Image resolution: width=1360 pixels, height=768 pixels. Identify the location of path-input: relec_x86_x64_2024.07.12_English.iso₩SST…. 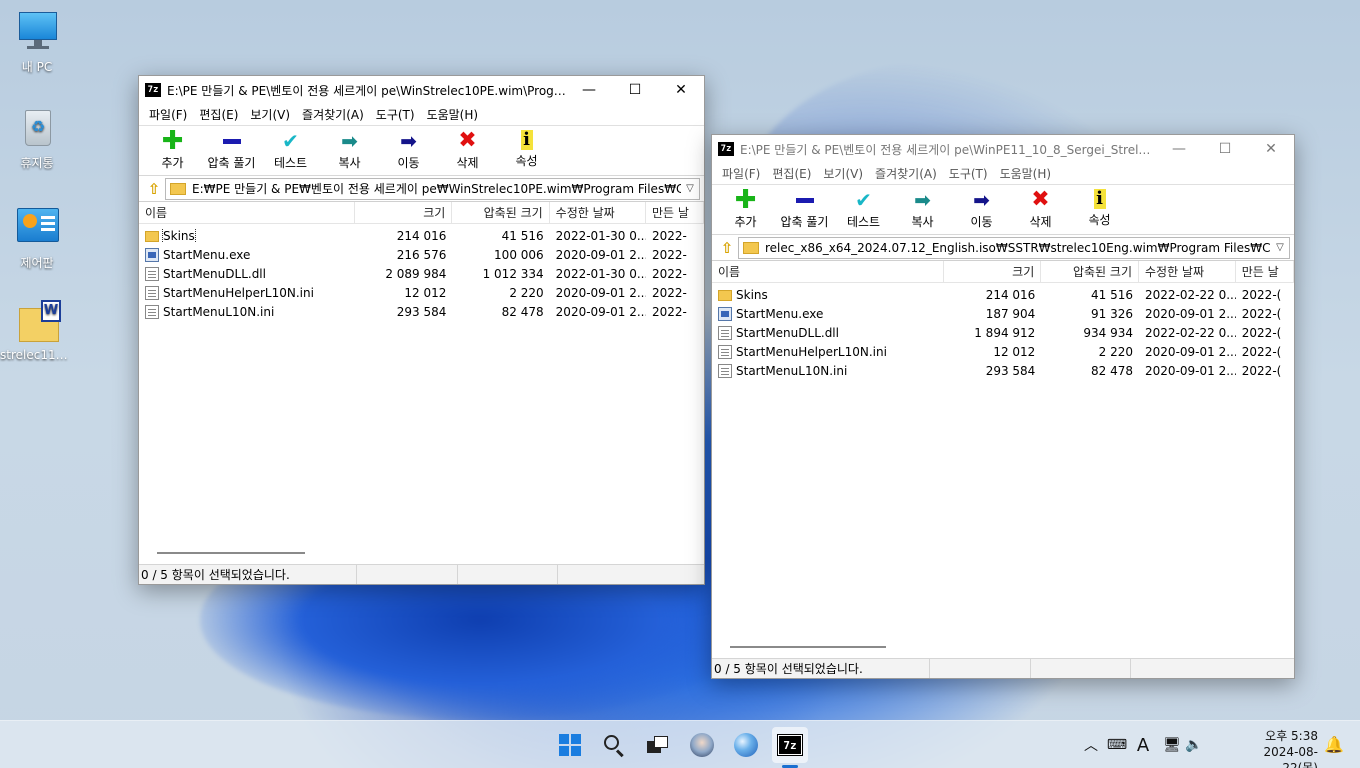
(1014, 247).